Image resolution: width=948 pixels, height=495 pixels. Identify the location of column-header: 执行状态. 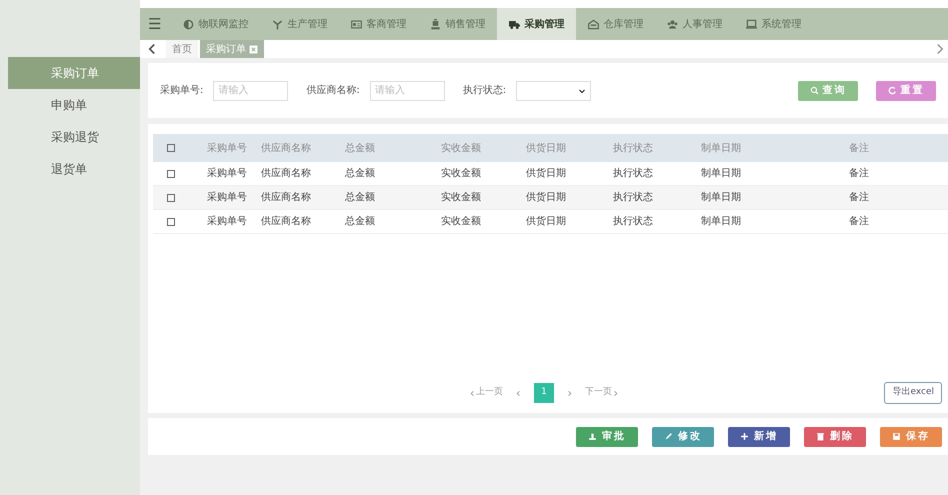
(633, 149).